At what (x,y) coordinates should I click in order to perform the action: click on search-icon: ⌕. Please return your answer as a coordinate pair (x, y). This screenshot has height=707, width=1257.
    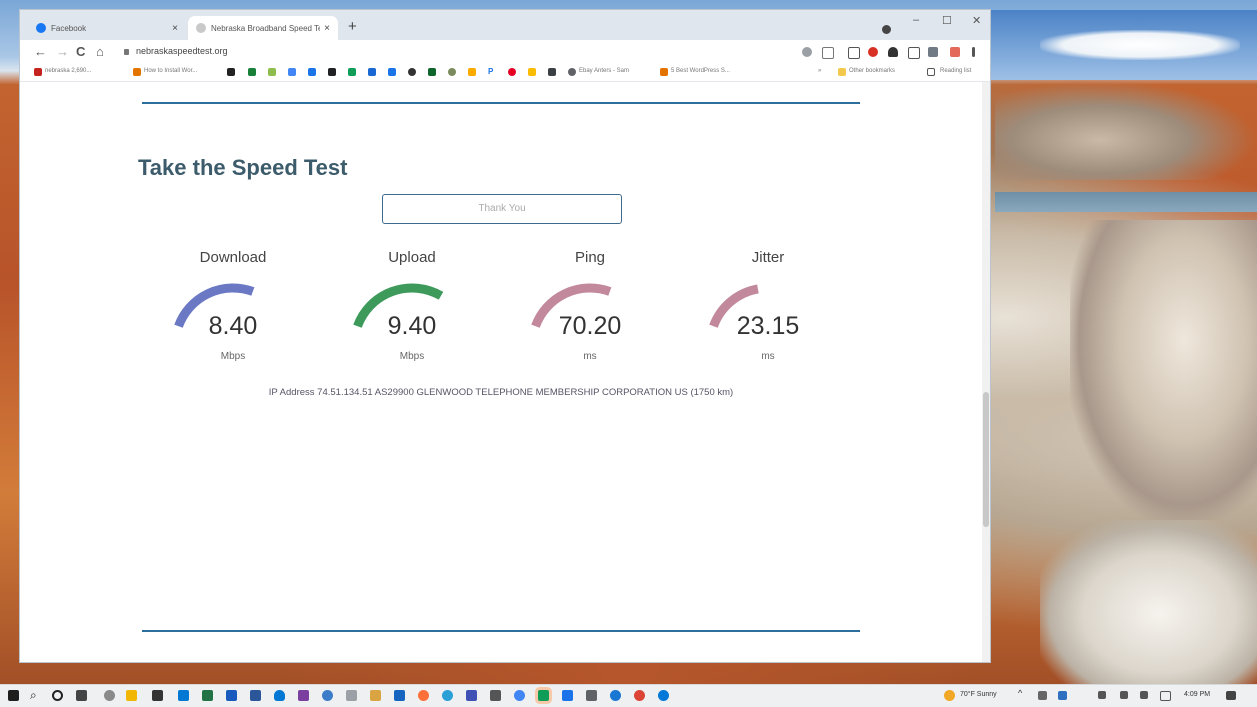
    Looking at the image, I should click on (33, 695).